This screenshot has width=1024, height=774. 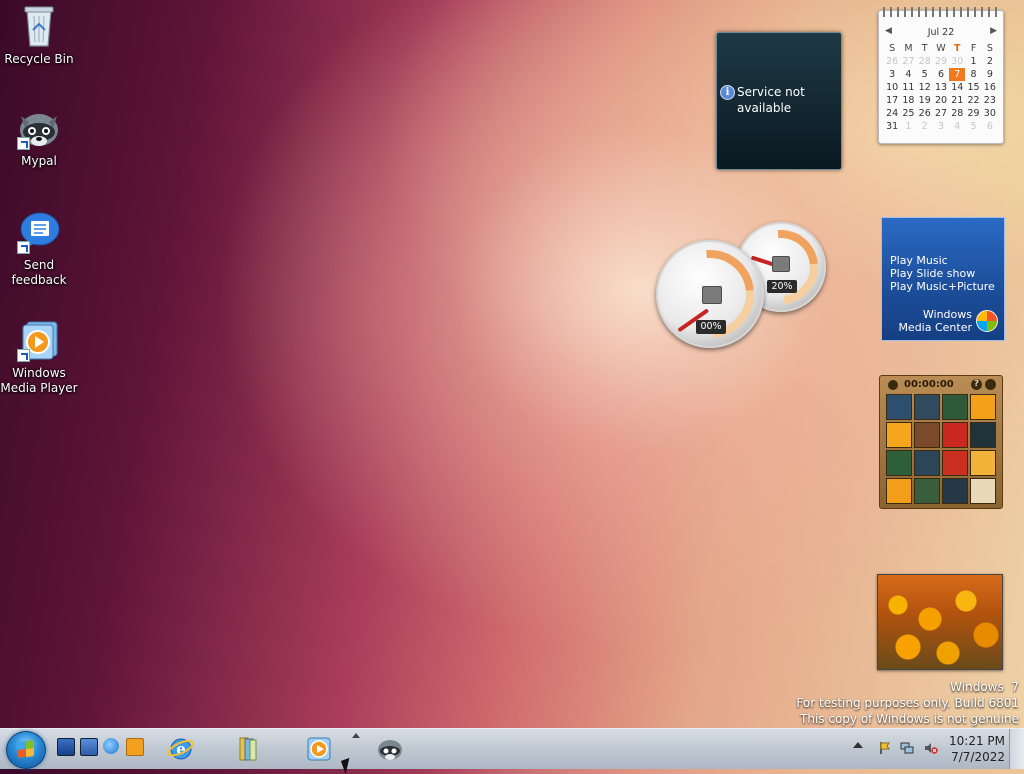 I want to click on taskbar-clock: 10:21 PM 7/7/2022, so click(x=975, y=749).